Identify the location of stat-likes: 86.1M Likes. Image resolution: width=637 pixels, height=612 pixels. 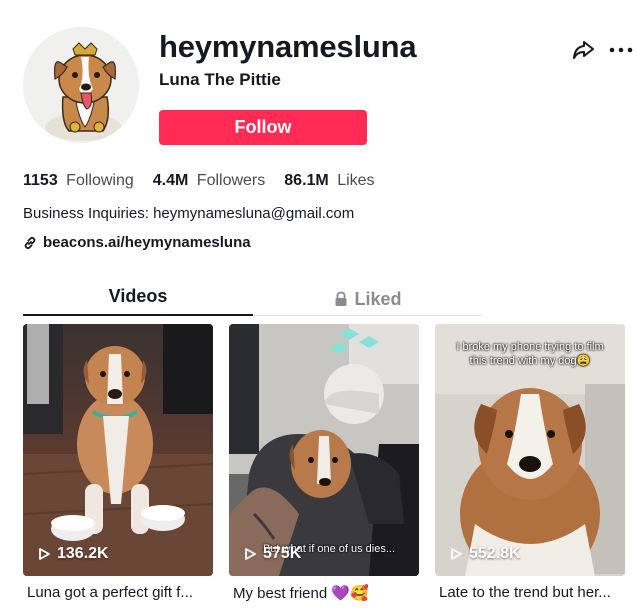
(329, 181).